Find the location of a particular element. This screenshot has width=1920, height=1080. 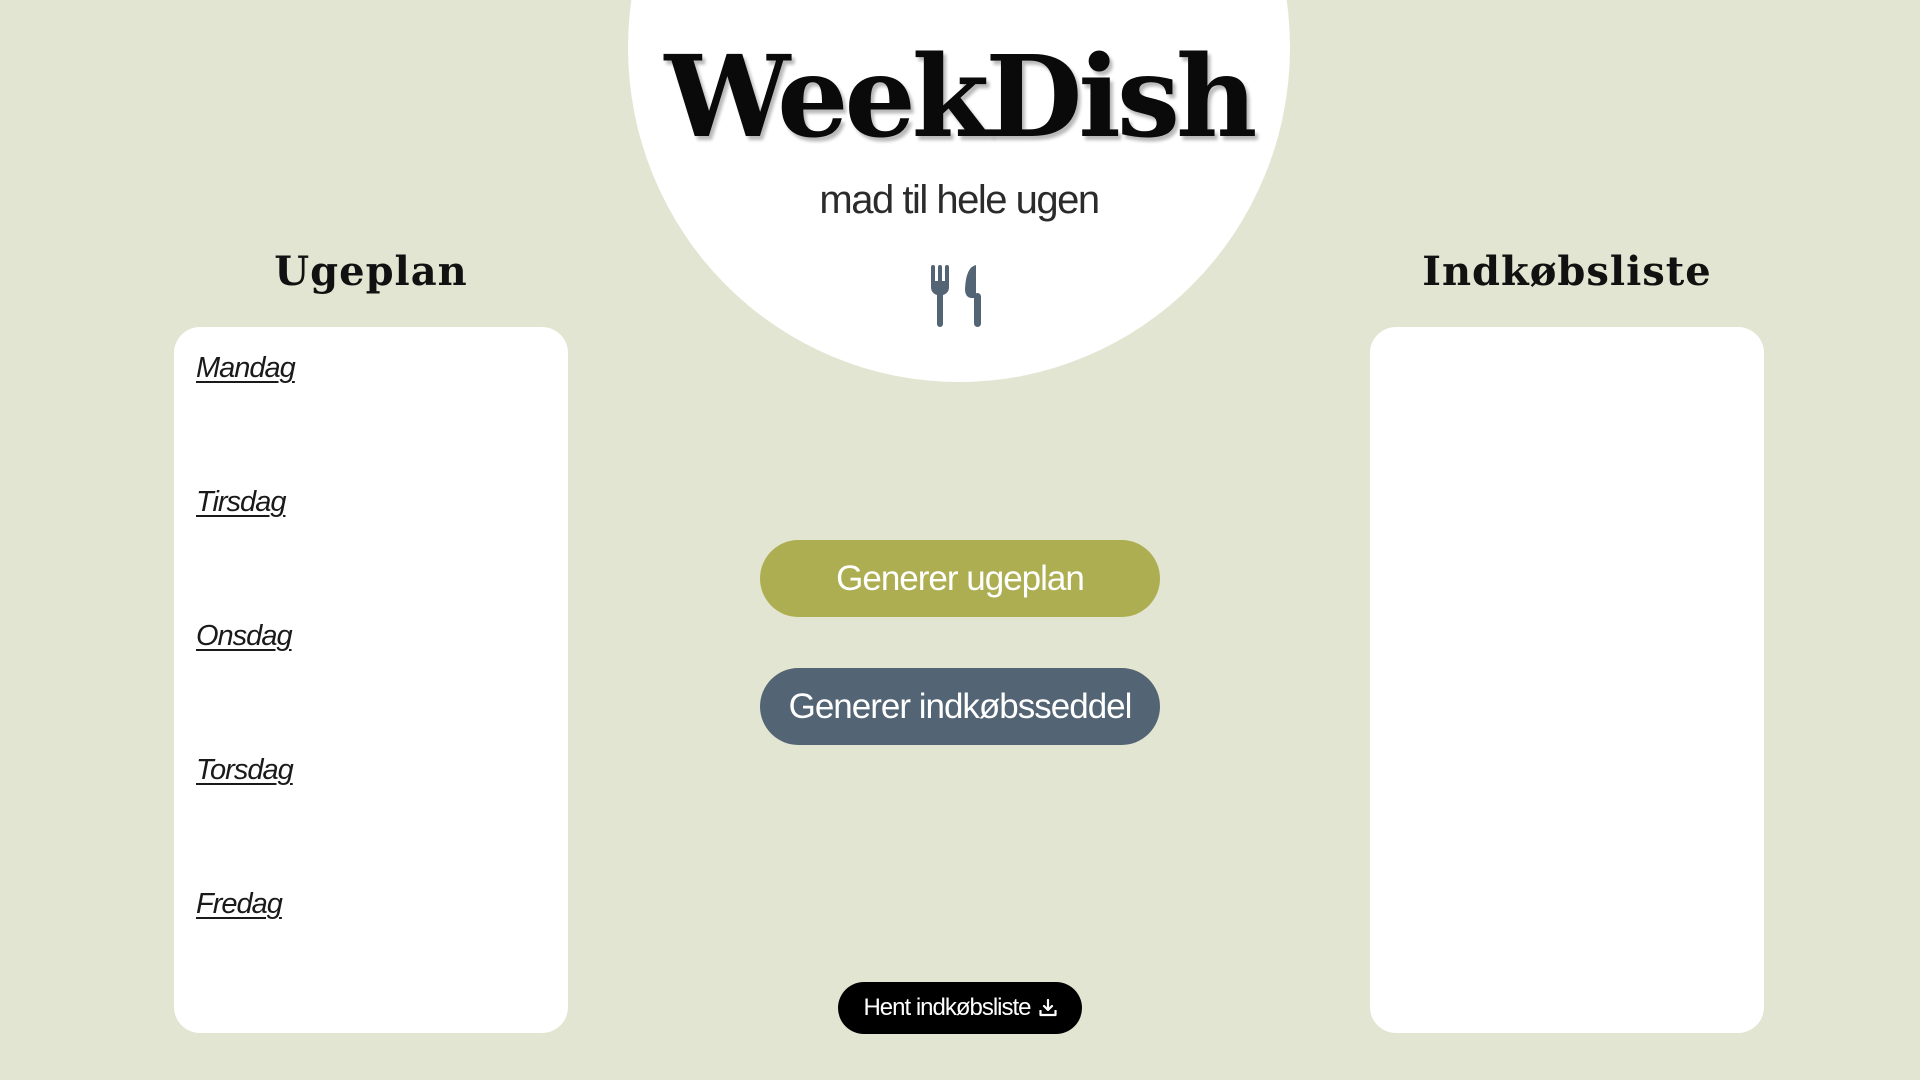

weekplan-card: Mandag Tirsdag Onsdag Torsdag Fredag is located at coordinates (371, 680).